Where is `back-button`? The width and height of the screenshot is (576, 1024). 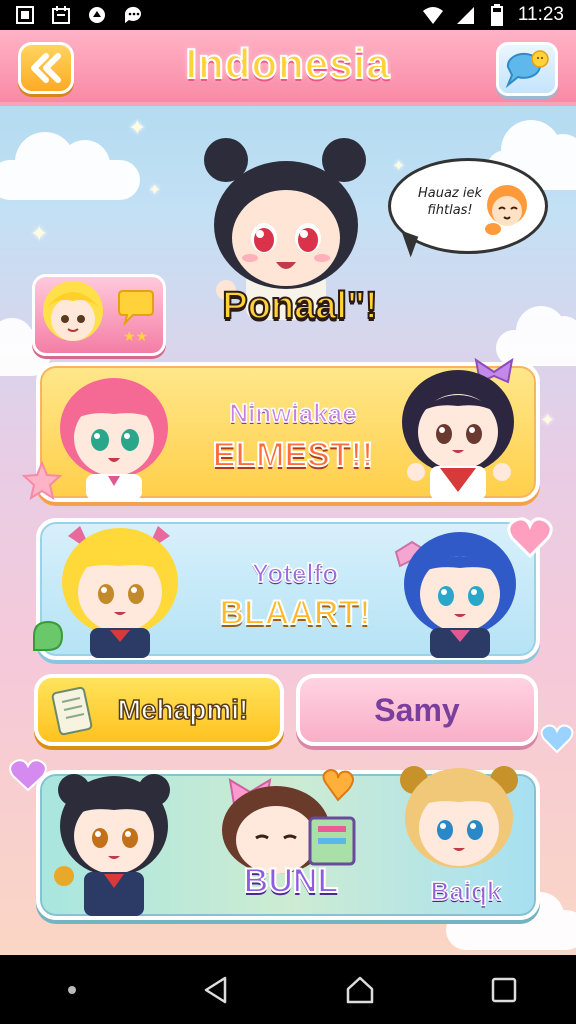 back-button is located at coordinates (46, 68).